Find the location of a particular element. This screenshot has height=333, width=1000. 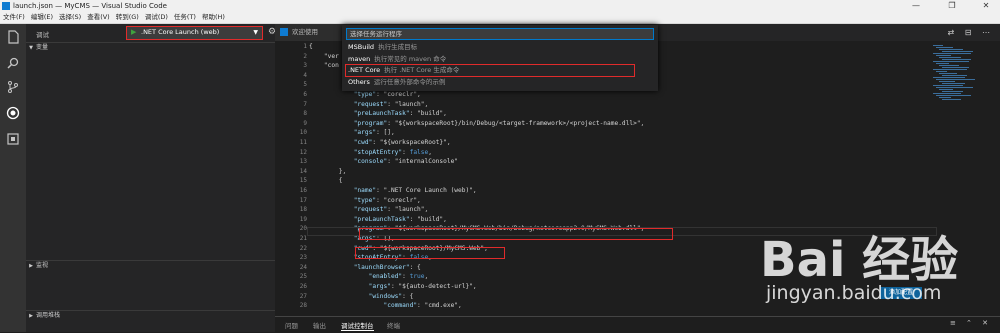

close-window-button: ✕ is located at coordinates (986, 6).